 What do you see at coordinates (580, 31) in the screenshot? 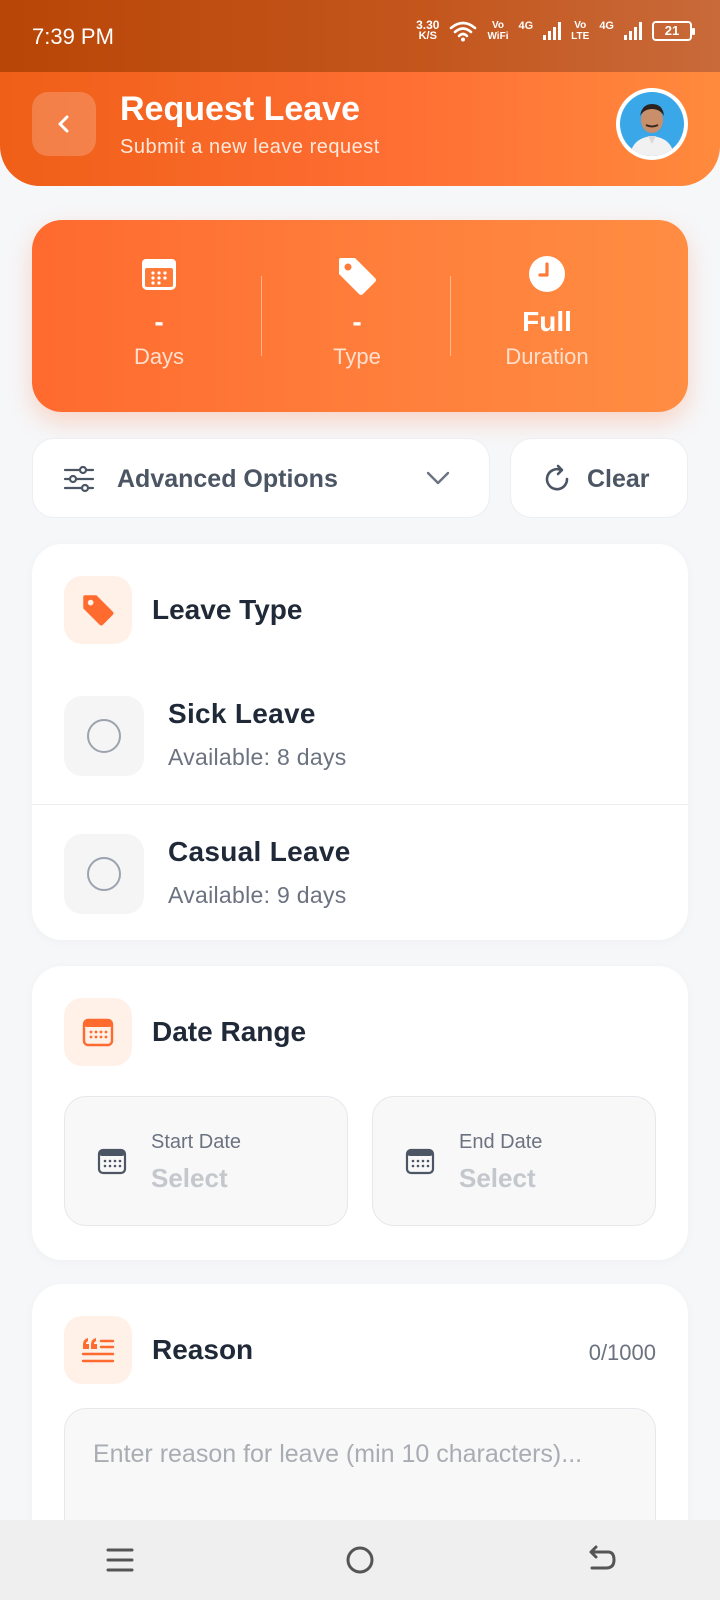
I see `volte-label: Vo LTE` at bounding box center [580, 31].